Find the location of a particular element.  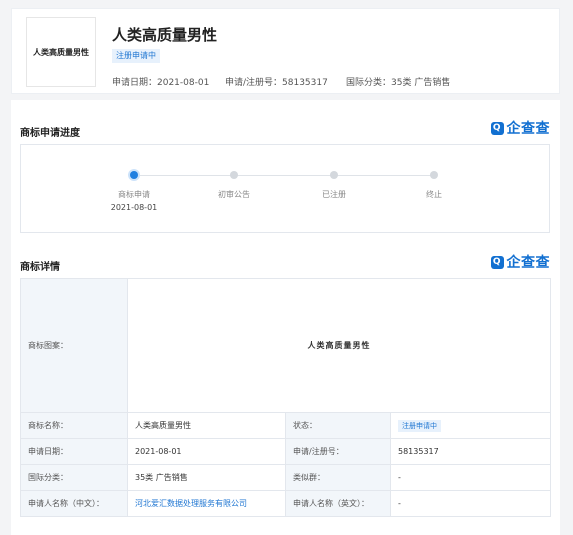

reg-no-meta: 申请/注册号：58135317 is located at coordinates (276, 83).